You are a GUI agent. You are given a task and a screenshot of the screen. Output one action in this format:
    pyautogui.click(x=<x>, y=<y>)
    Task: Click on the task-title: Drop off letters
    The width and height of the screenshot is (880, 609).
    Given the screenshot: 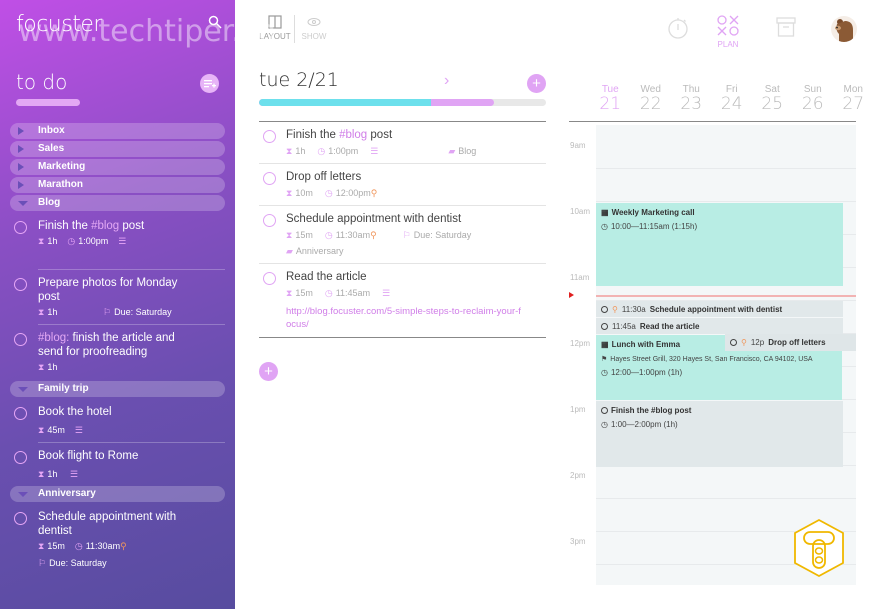 What is the action you would take?
    pyautogui.click(x=324, y=177)
    